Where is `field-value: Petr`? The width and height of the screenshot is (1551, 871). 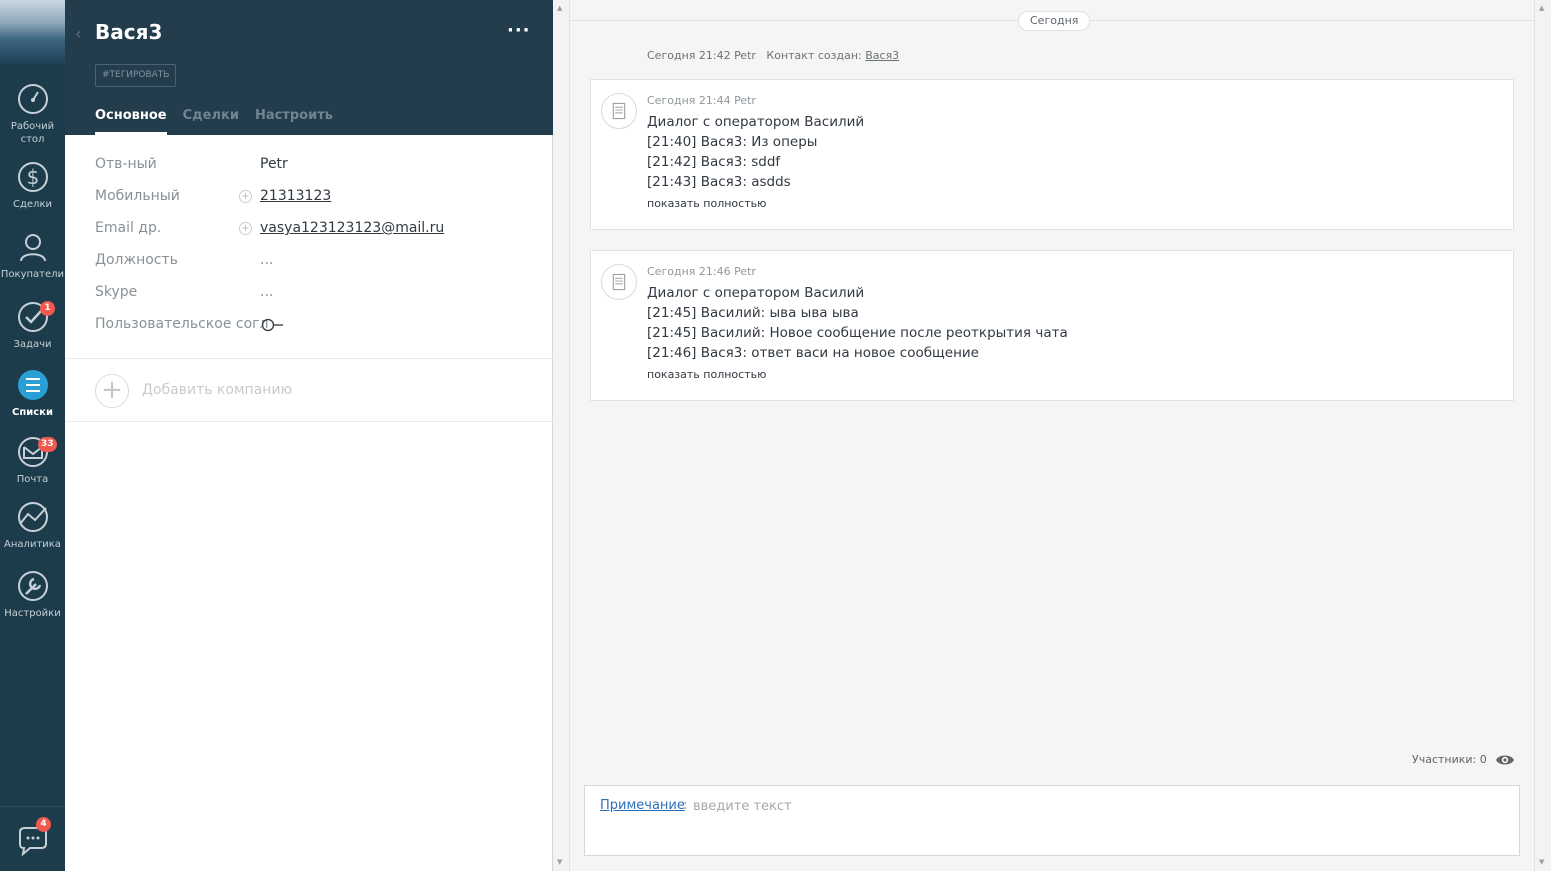 field-value: Petr is located at coordinates (274, 164).